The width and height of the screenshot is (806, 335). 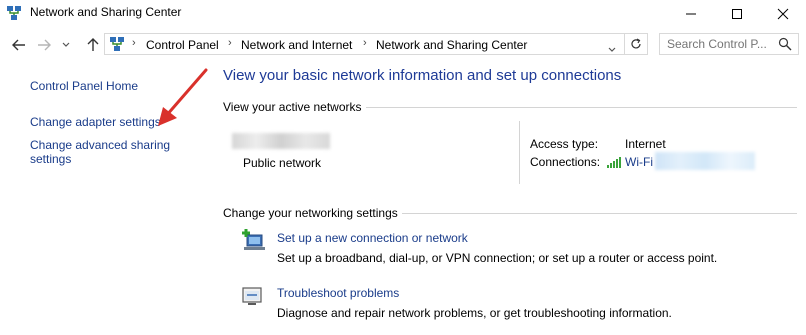 I want to click on forward-arrow-icon, so click(x=44, y=45).